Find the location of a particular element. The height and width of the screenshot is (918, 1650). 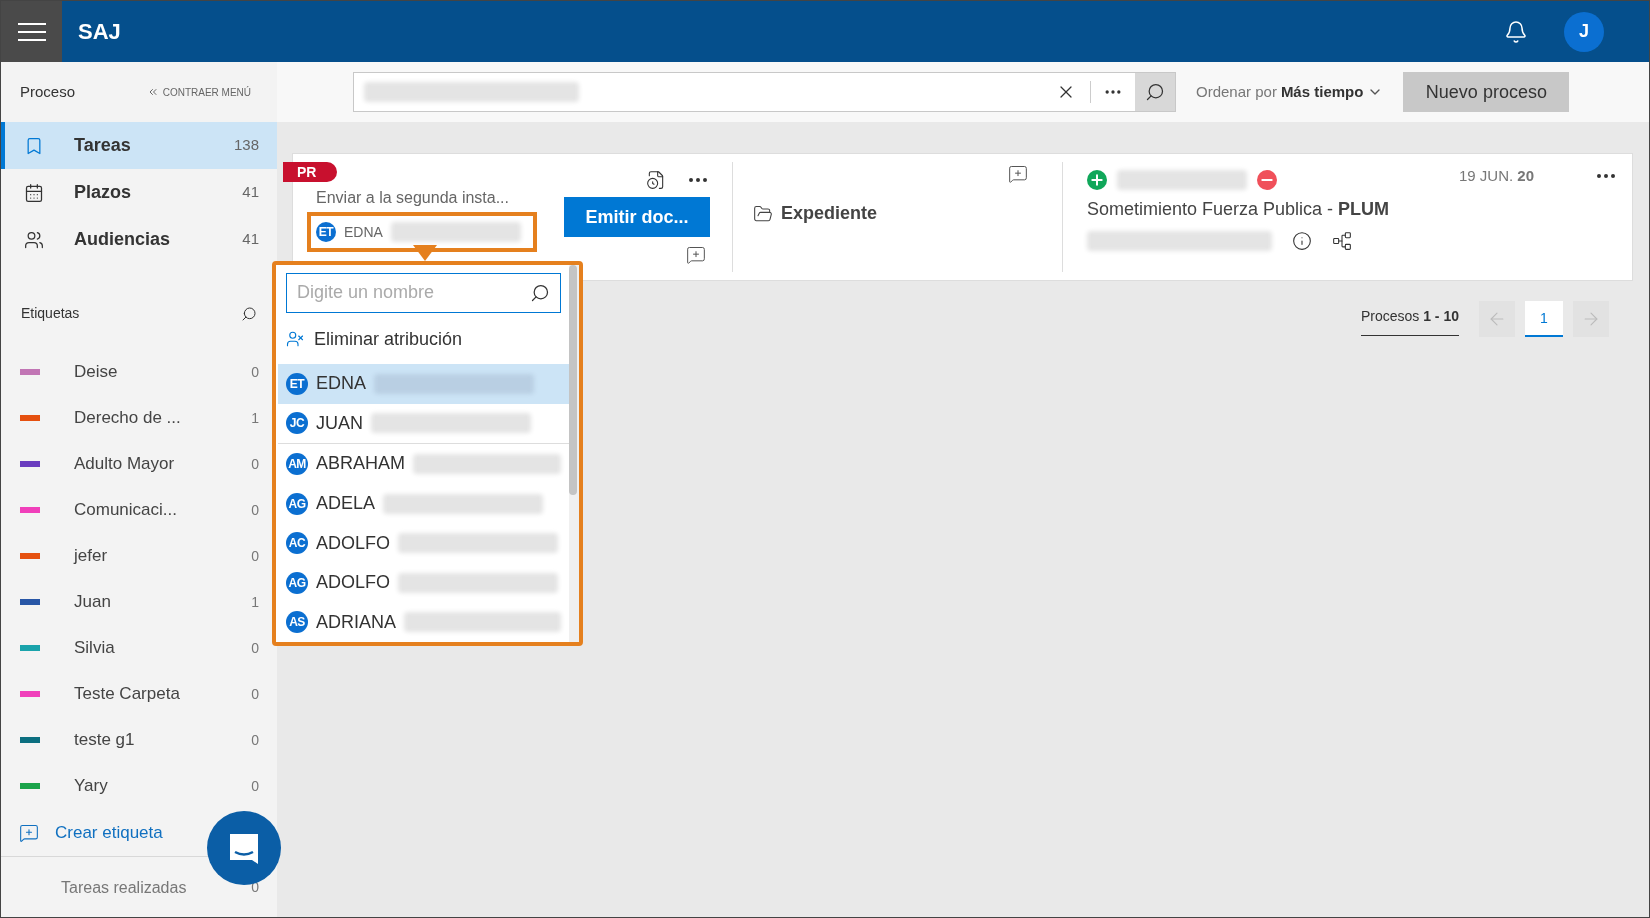

search-field is located at coordinates (764, 92).